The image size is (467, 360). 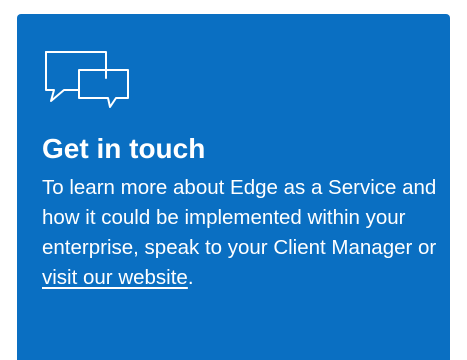 I want to click on body-trailing-punctuation: ., so click(x=190, y=277).